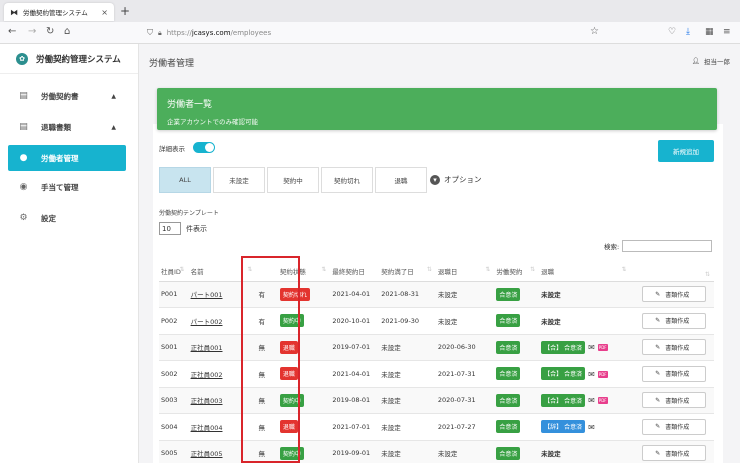  I want to click on status-filters: ALL 未設定 契約中 契約切れ 退職, so click(293, 180).